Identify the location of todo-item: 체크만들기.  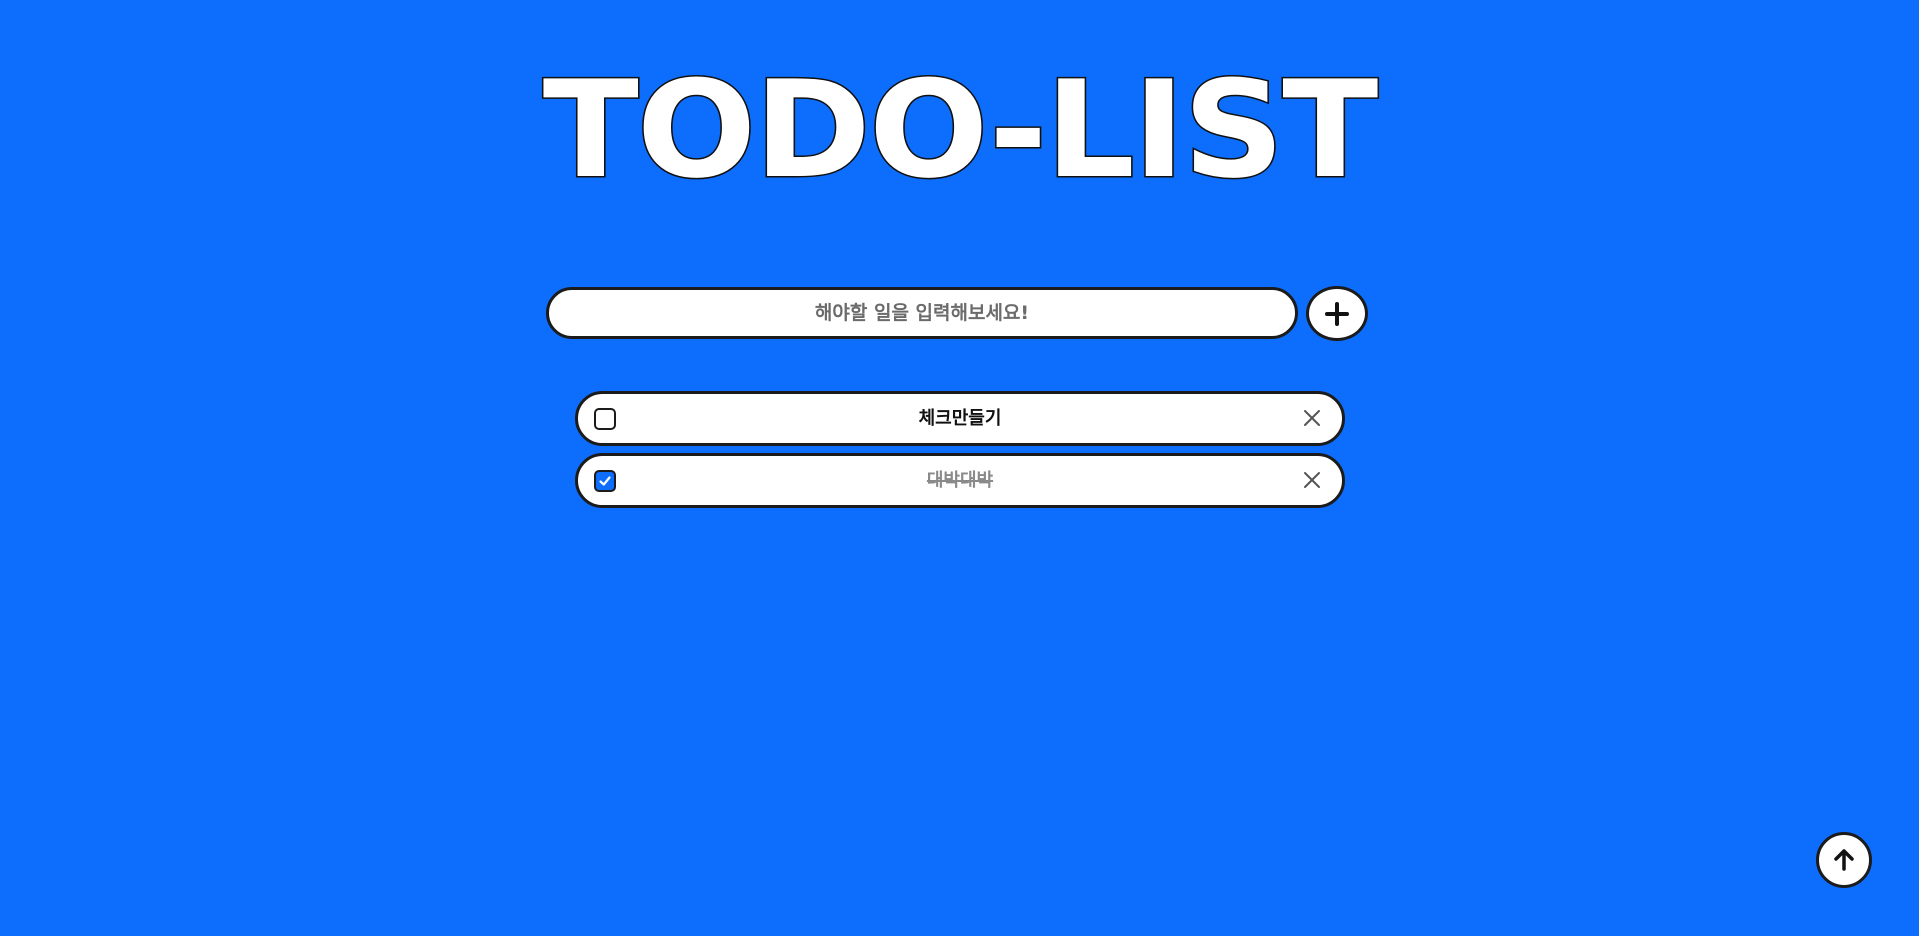
(960, 418).